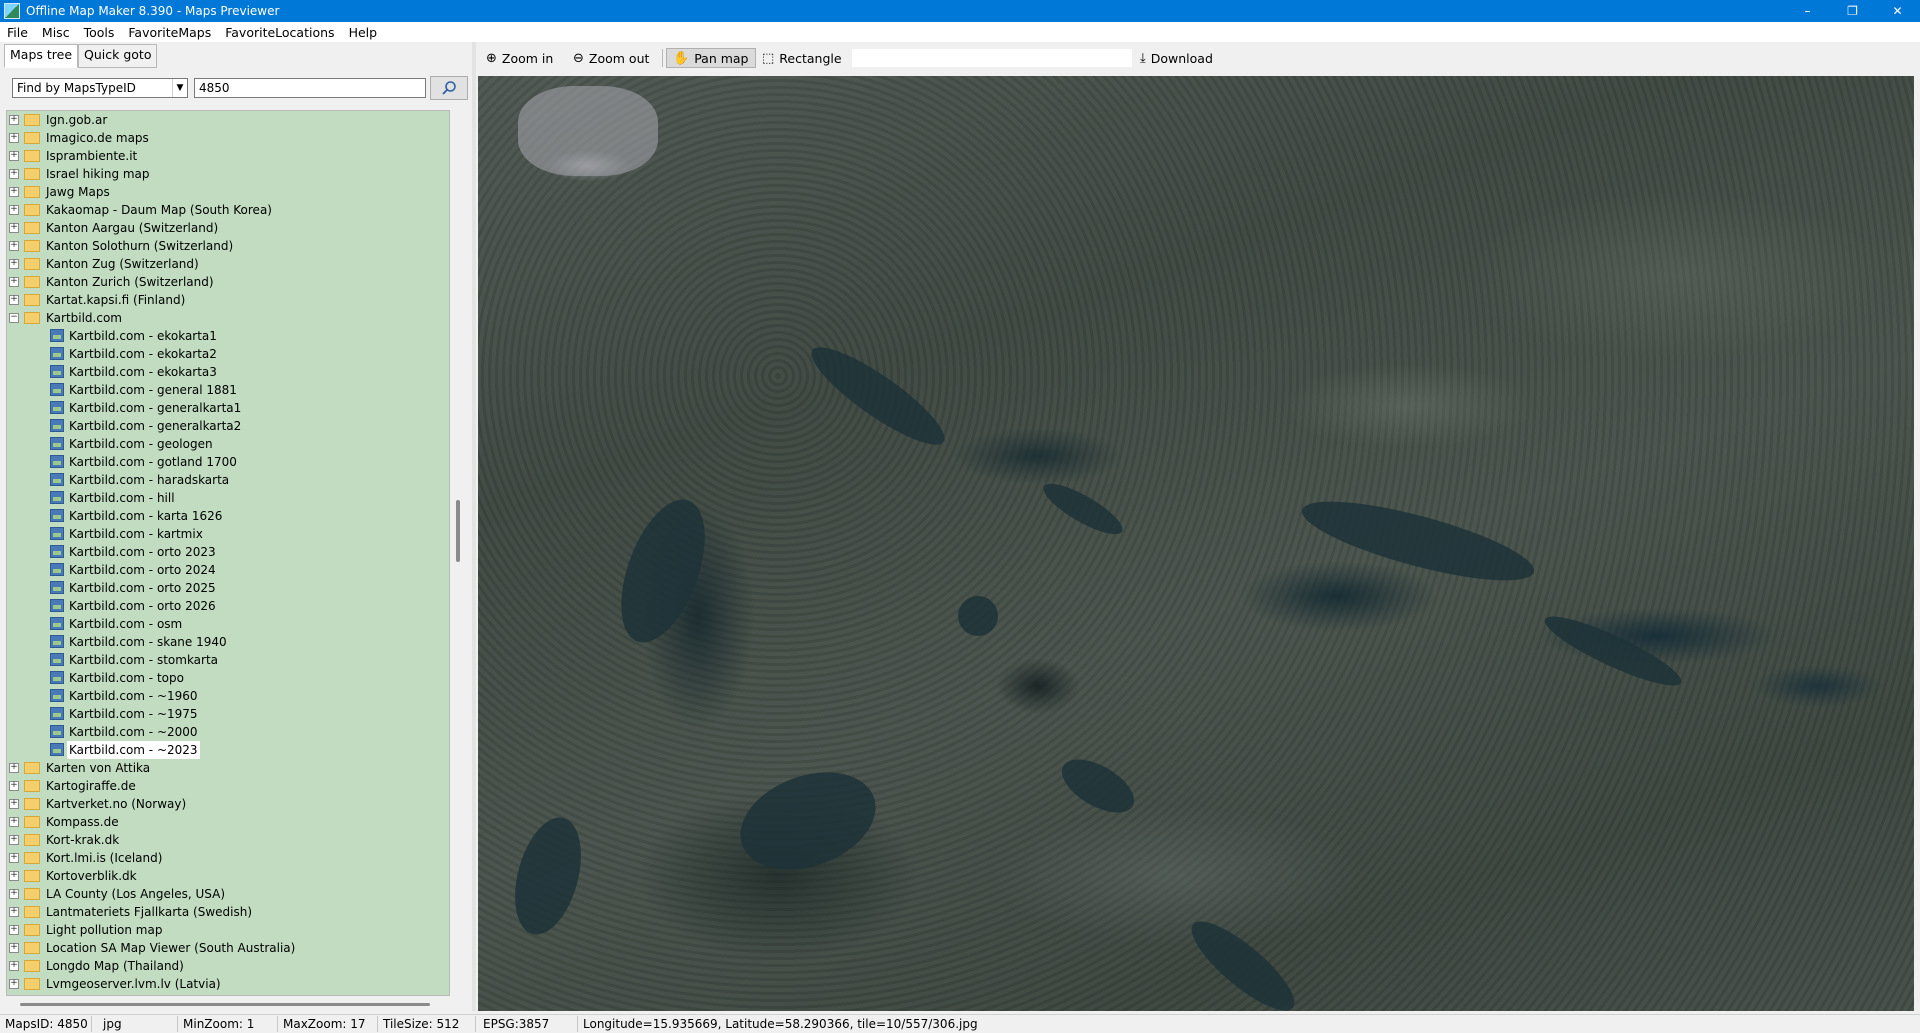 The width and height of the screenshot is (1920, 1033). Describe the element at coordinates (228, 714) in the screenshot. I see `tree-map-row: Kartbild.com - ~1975` at that location.